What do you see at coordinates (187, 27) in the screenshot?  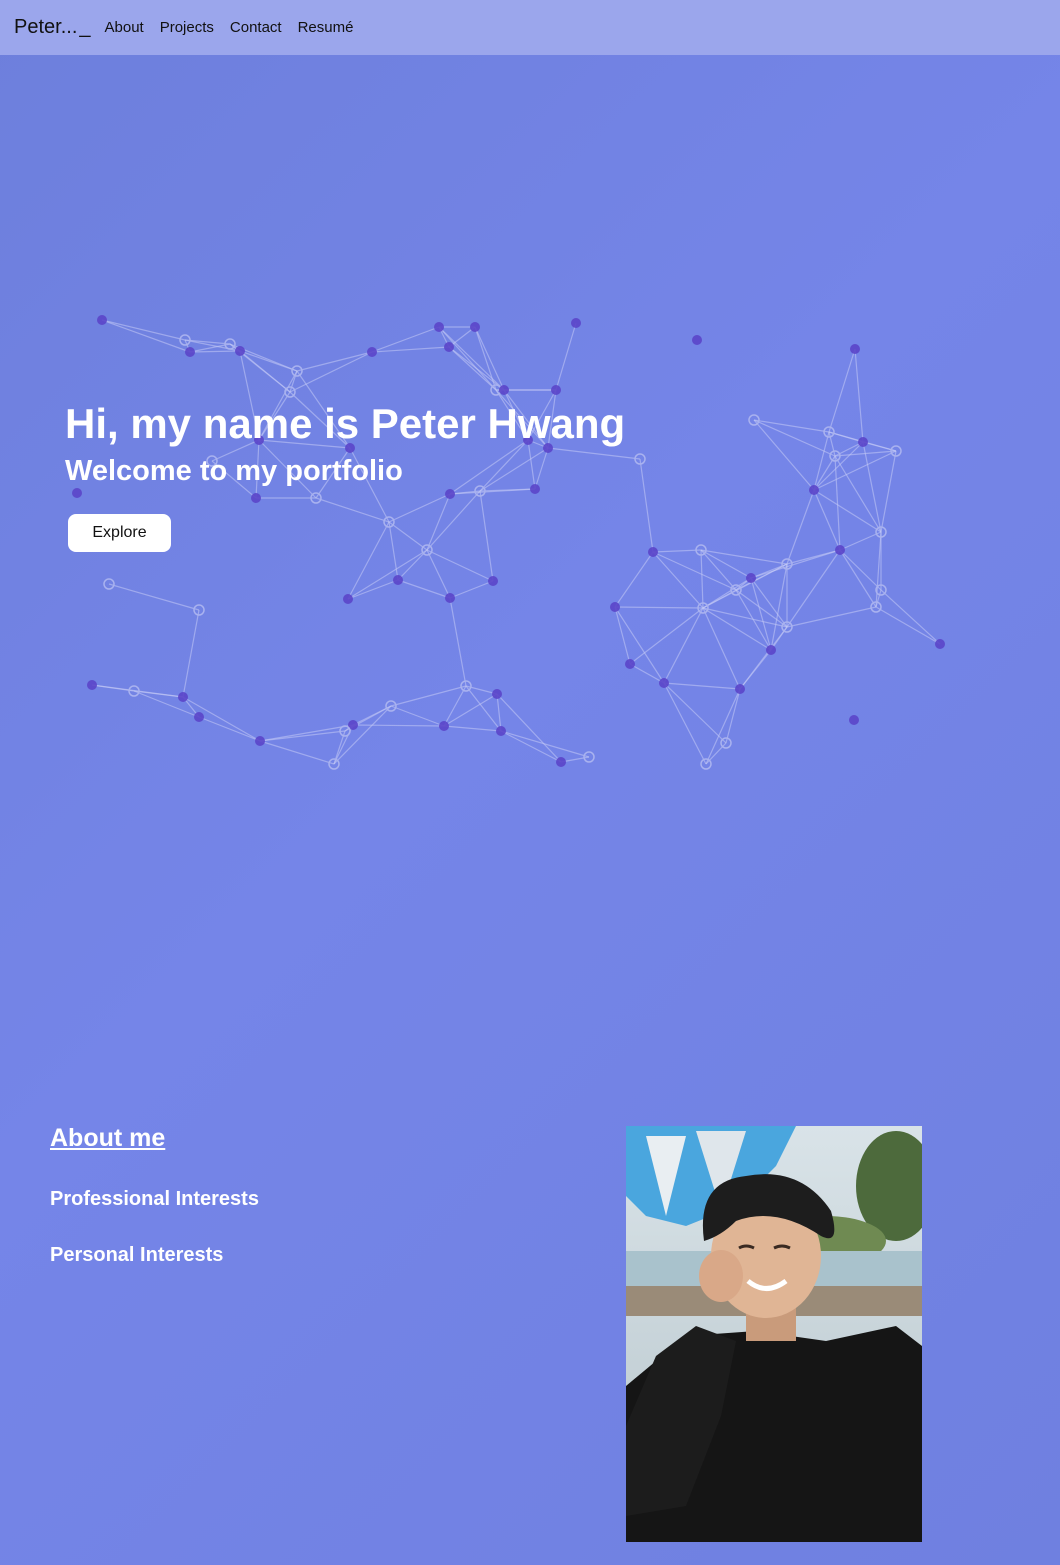 I see `nav-link-projects: Projects` at bounding box center [187, 27].